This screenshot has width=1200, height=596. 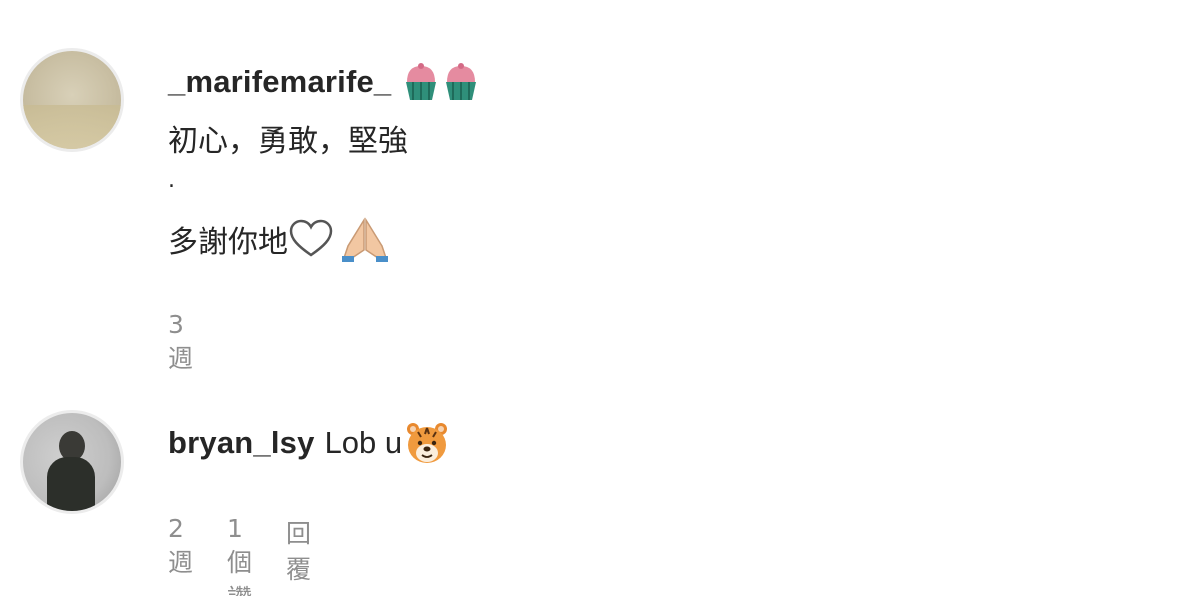 I want to click on comment-header: bryan_lsy Lob u, so click(x=309, y=443).